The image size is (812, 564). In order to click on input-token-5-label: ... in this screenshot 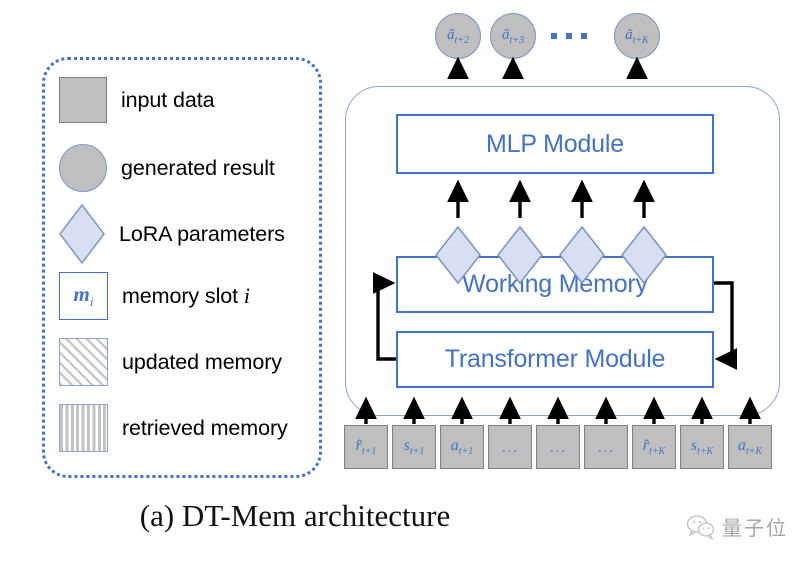, I will do `click(558, 446)`.